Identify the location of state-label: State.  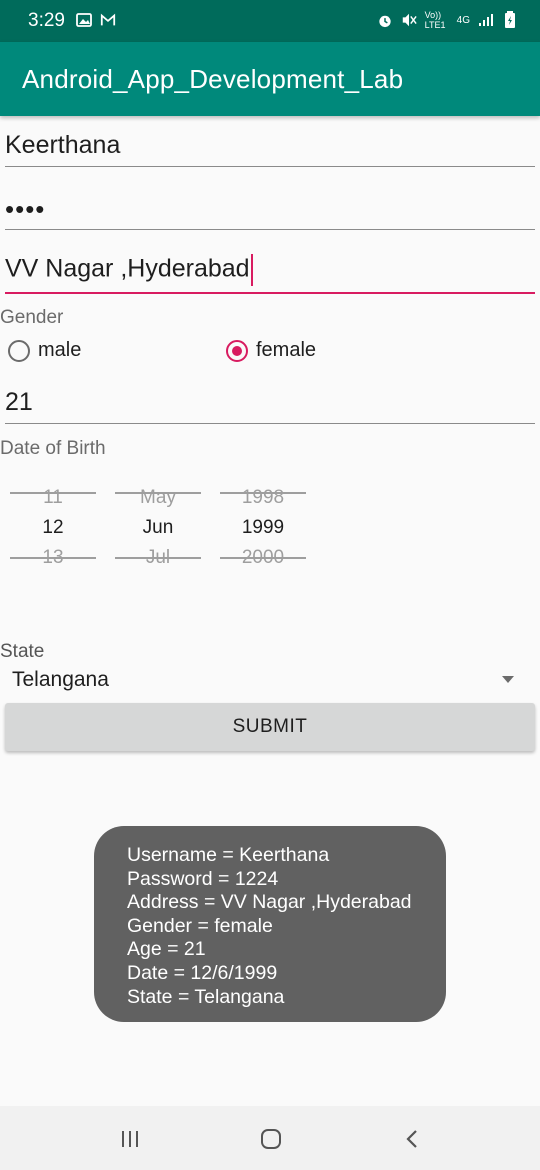
(22, 651).